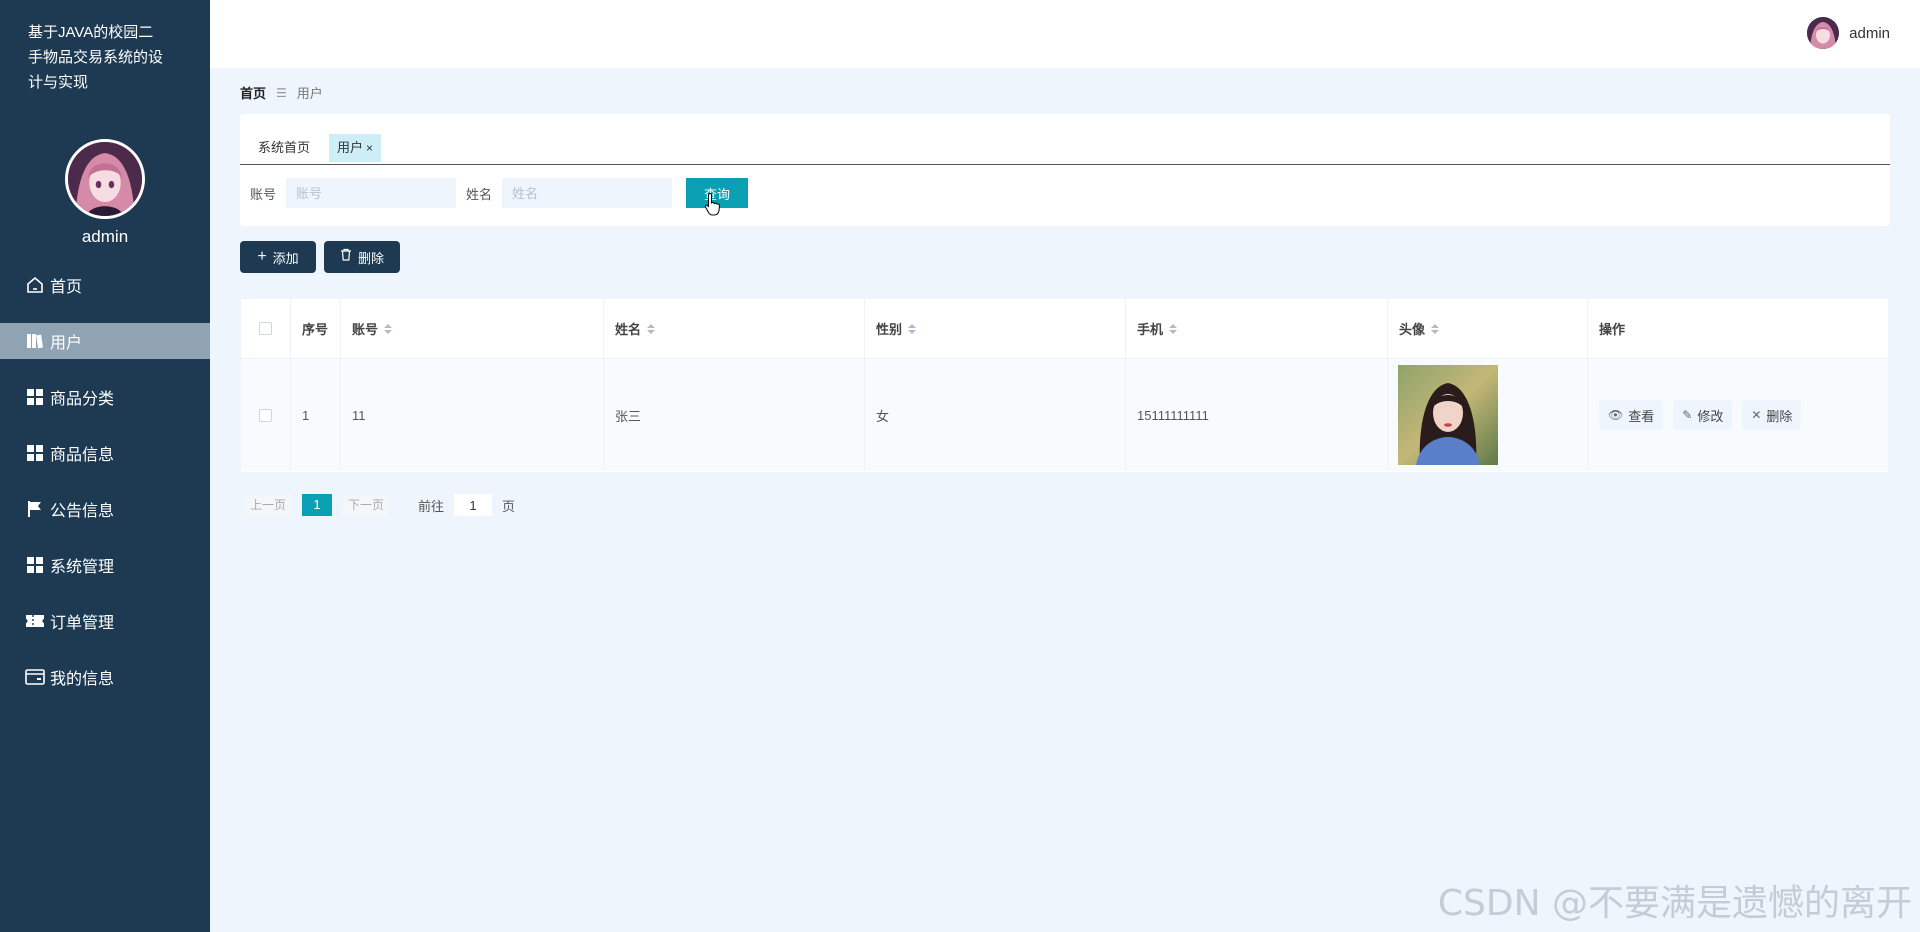 This screenshot has height=932, width=1920. What do you see at coordinates (1687, 415) in the screenshot?
I see `edit-icon: ✎` at bounding box center [1687, 415].